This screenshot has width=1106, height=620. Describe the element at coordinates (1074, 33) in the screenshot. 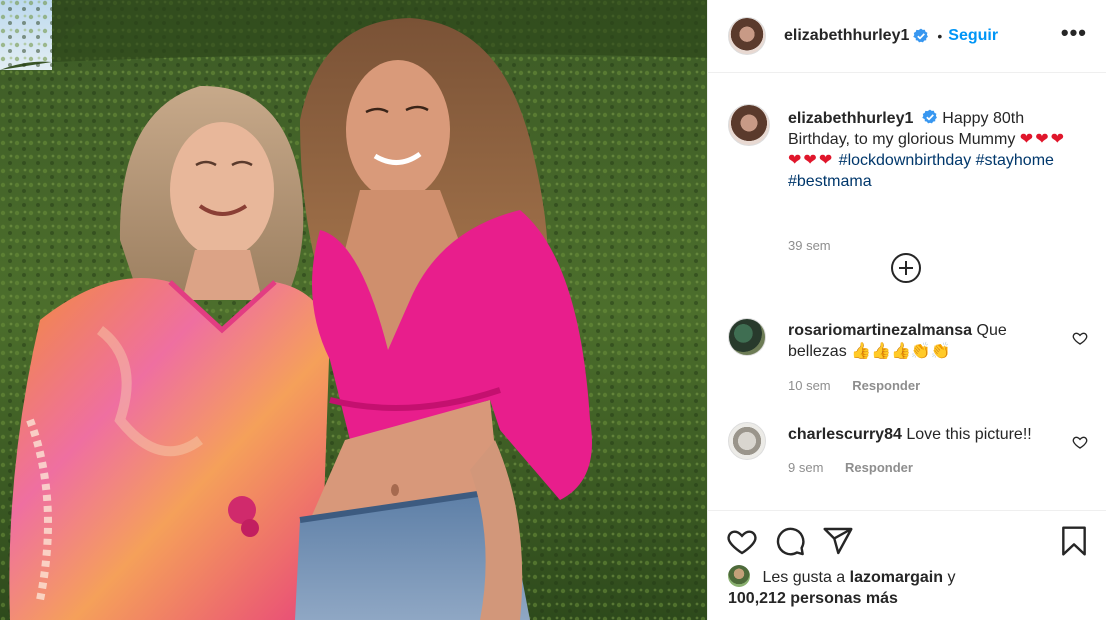

I see `more-options-icon: •••` at that location.